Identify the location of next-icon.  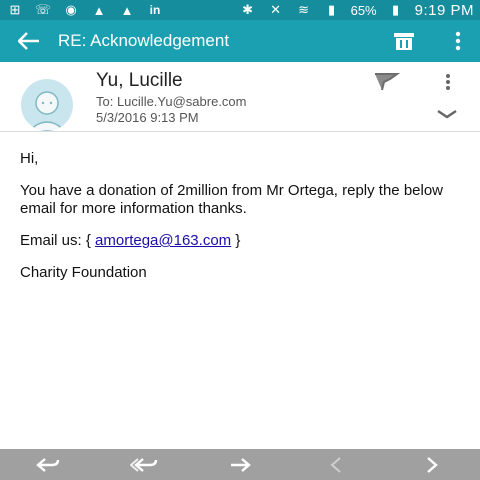
(432, 464).